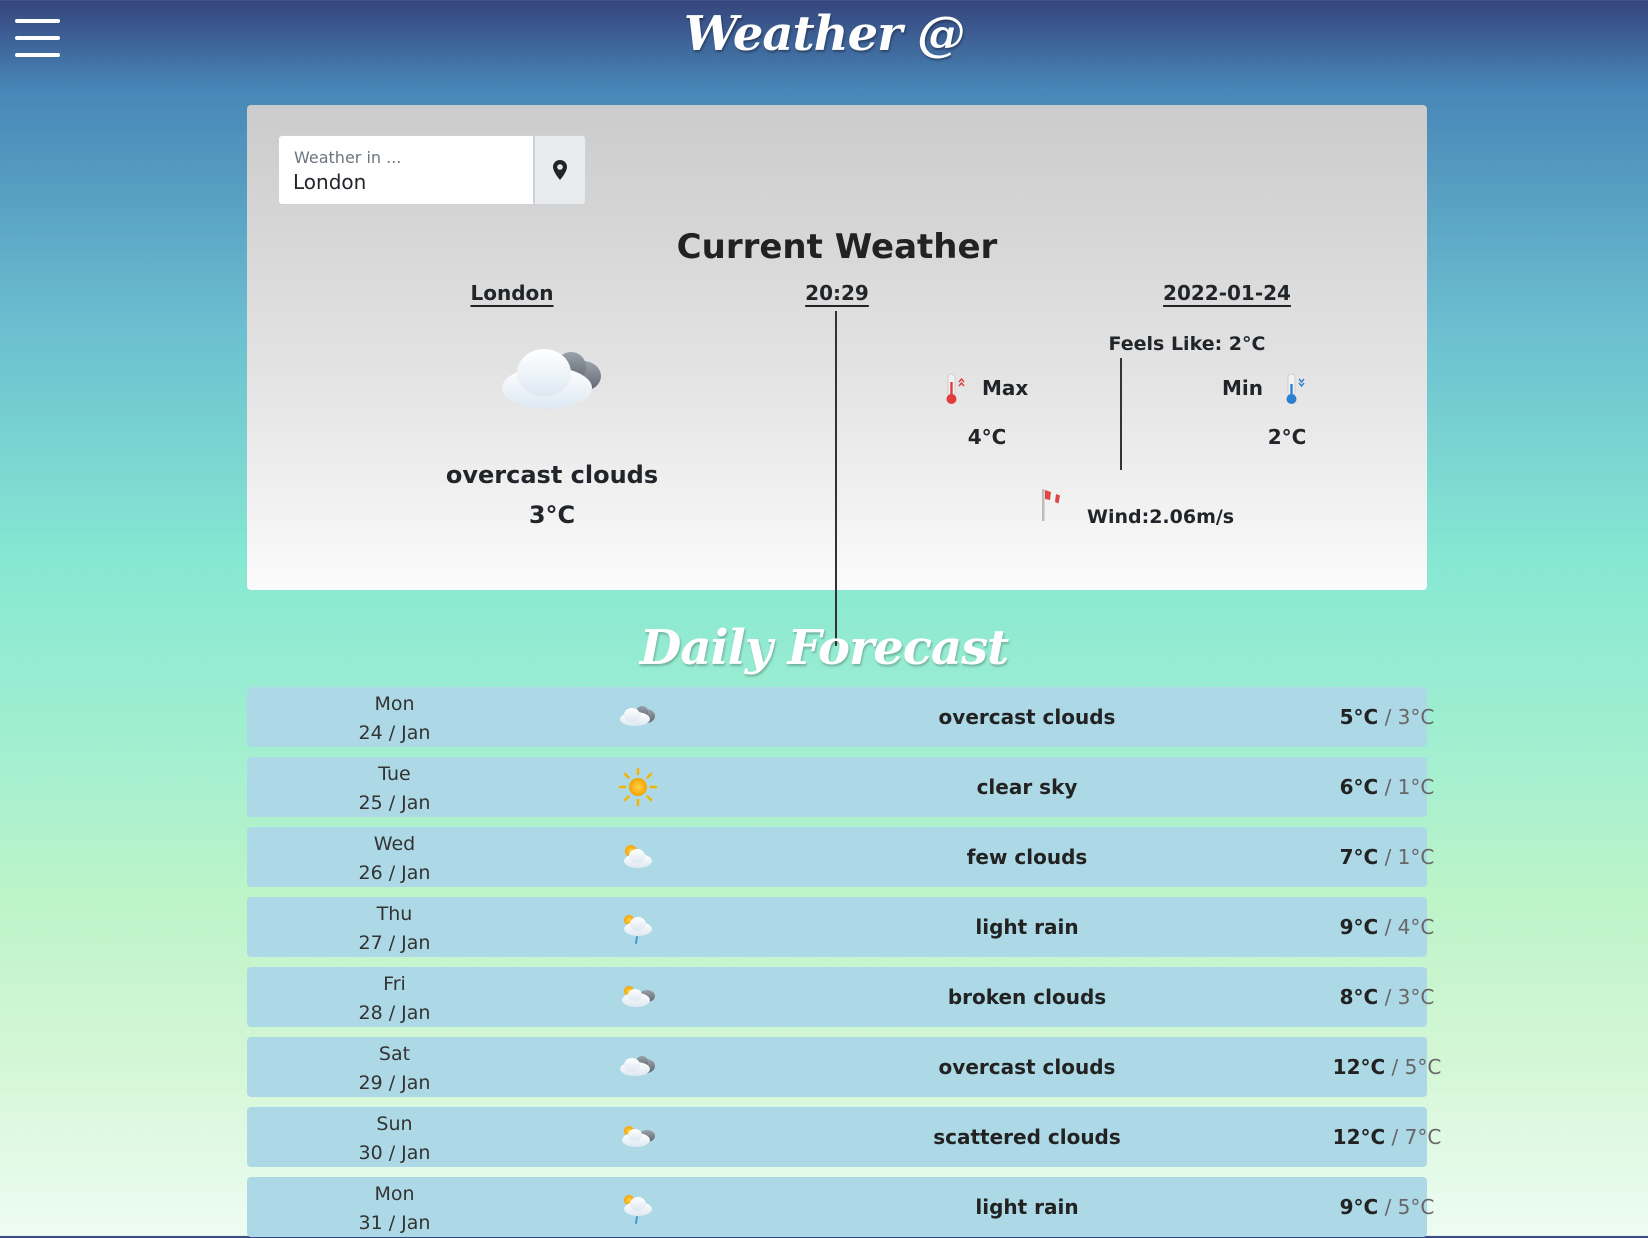  What do you see at coordinates (1187, 344) in the screenshot?
I see `feels-like: Feels Like: 2°C` at bounding box center [1187, 344].